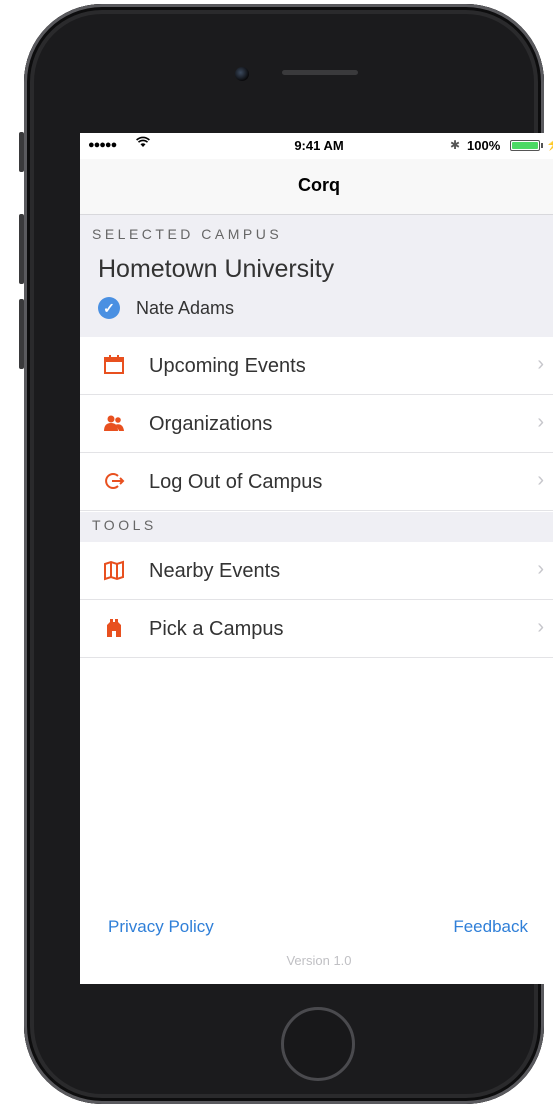  I want to click on volume-down-button, so click(21, 334).